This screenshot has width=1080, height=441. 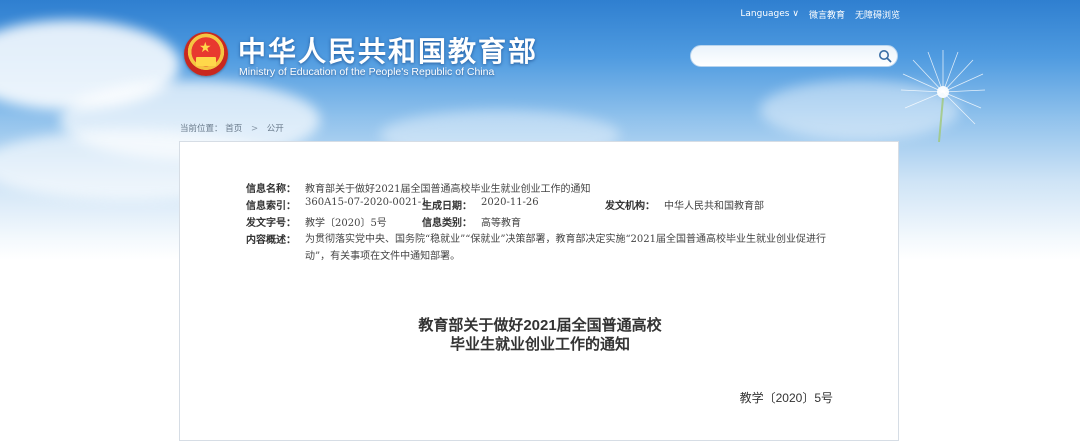 I want to click on breadcrumb: 当前位置： 首页 > 公开, so click(x=232, y=128).